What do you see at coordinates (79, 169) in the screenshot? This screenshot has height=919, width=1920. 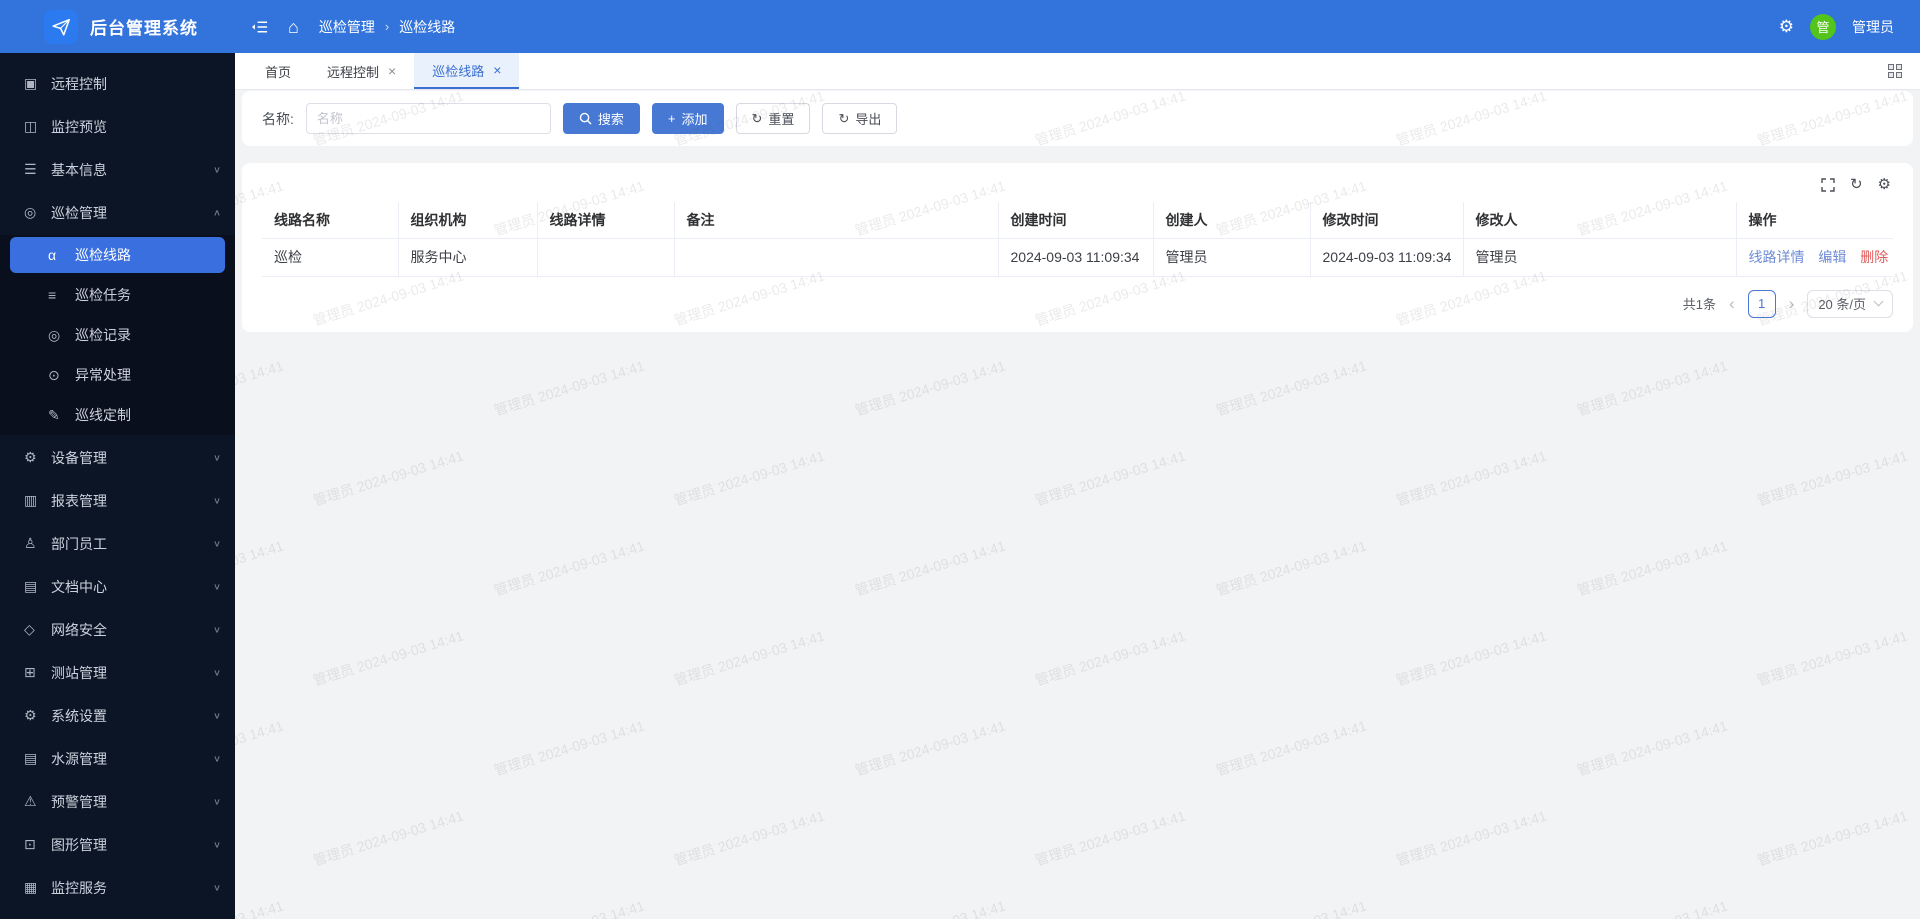 I see `sidebar-item-label: 基本信息` at bounding box center [79, 169].